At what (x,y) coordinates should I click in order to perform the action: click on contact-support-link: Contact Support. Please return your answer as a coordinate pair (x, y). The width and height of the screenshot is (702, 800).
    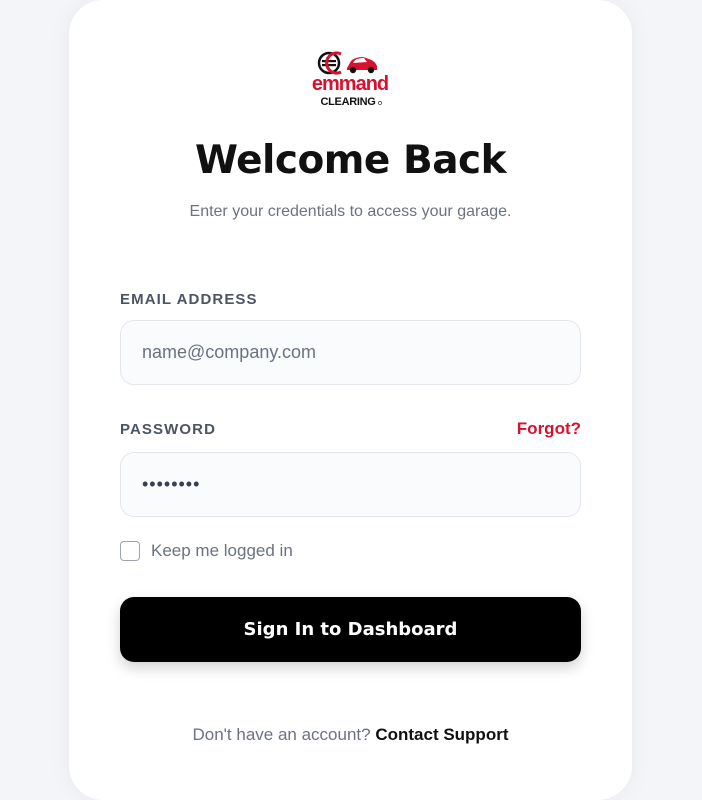
    Looking at the image, I should click on (441, 734).